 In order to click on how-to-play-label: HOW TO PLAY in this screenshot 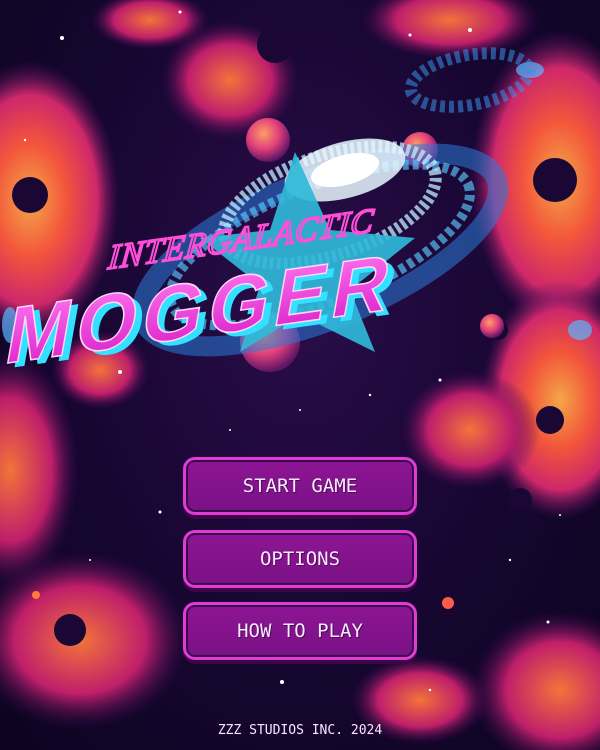, I will do `click(300, 631)`.